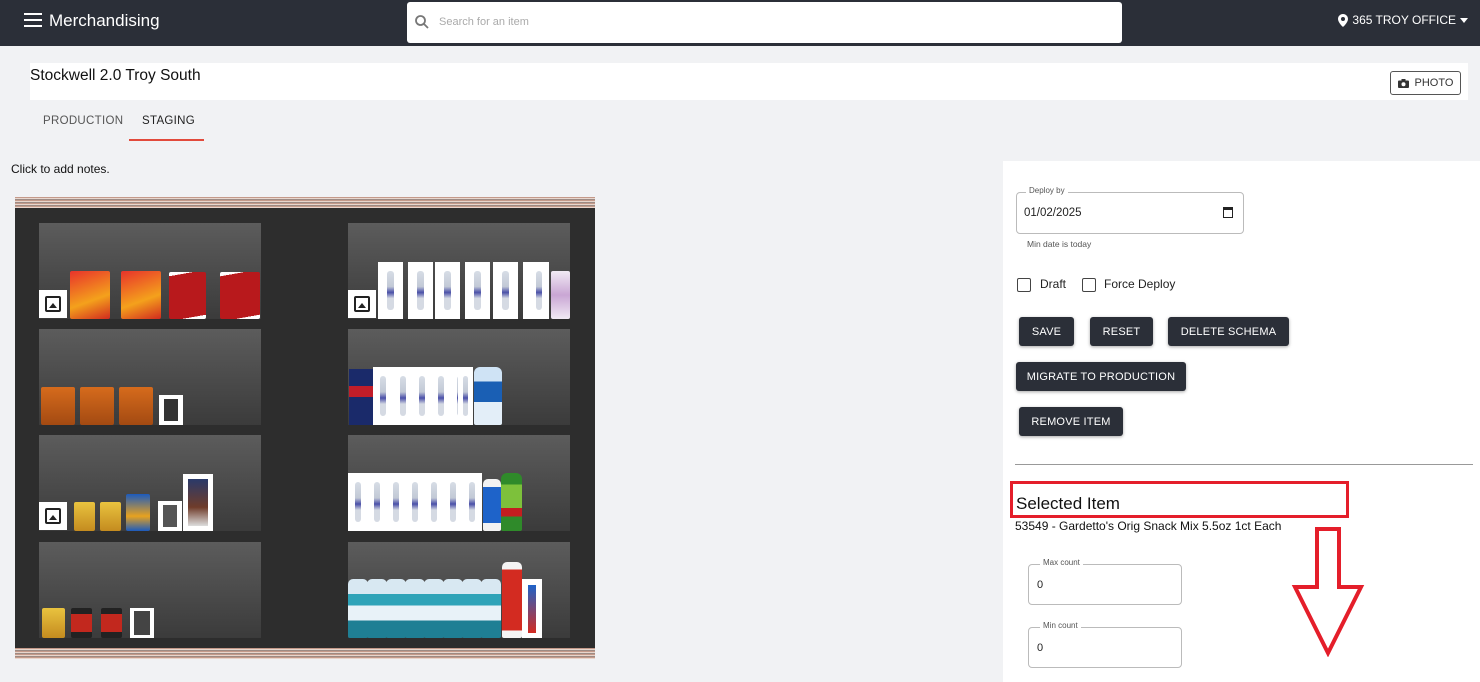  Describe the element at coordinates (488, 396) in the screenshot. I see `product-aquafina` at that location.